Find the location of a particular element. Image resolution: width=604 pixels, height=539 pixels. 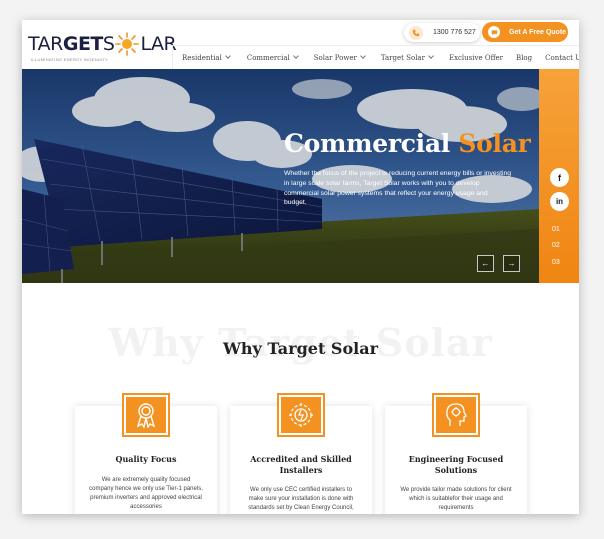

hero-title-white: Commercial is located at coordinates (367, 143).